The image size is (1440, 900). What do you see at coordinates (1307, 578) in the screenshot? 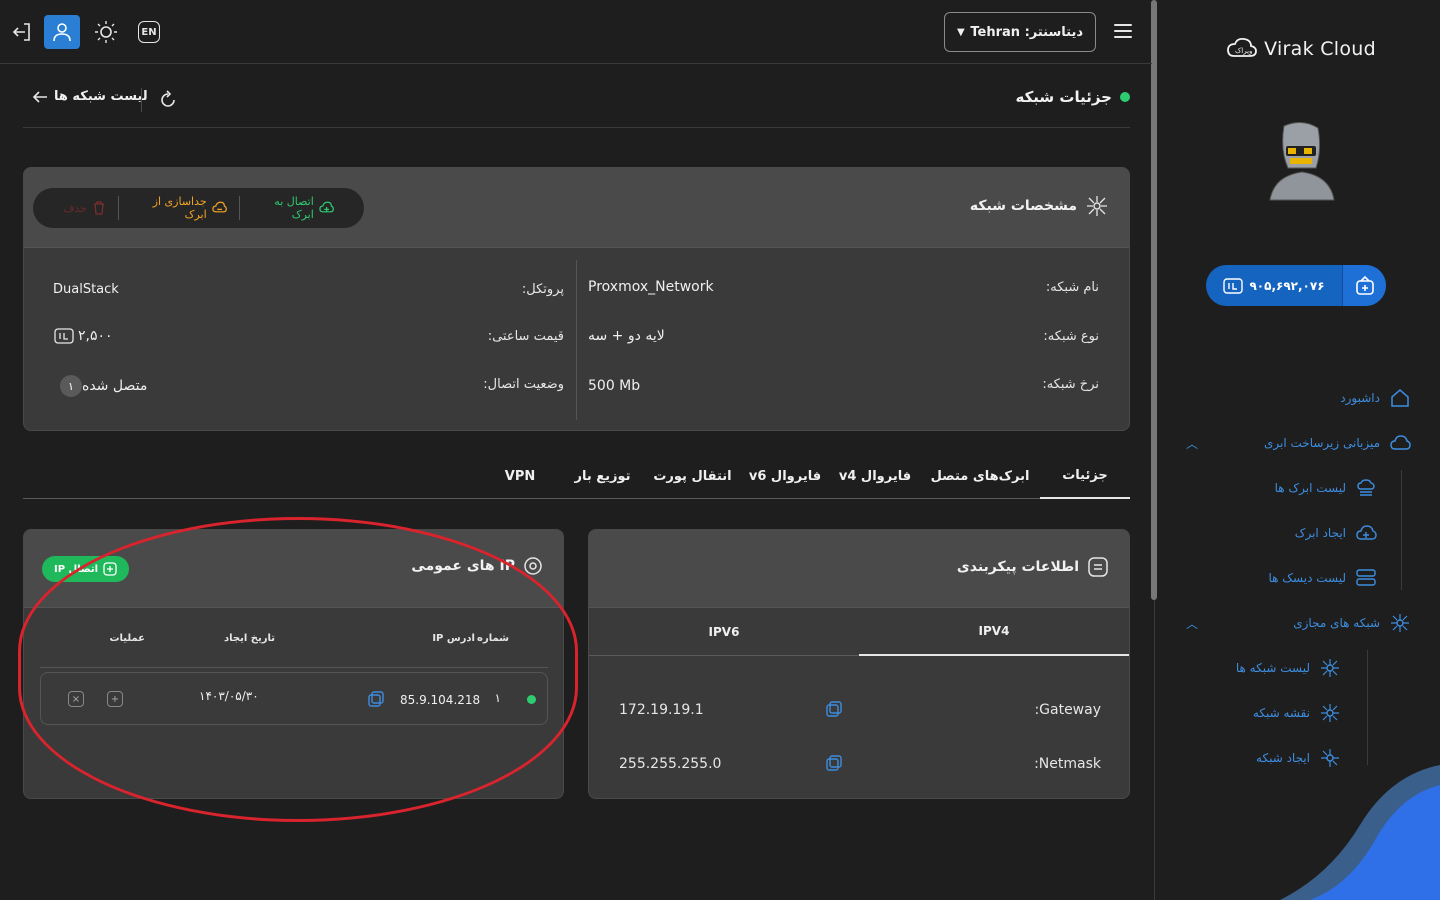
I see `sidebar-item-label: لیست دیسک ها` at bounding box center [1307, 578].